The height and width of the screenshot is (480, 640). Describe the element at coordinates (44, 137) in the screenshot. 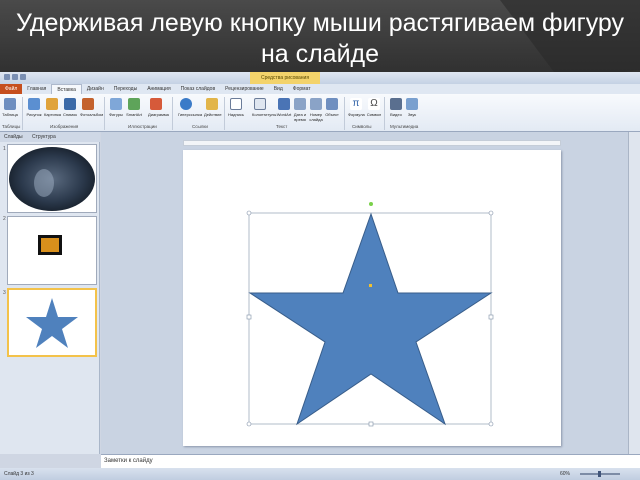

I see `tab-outline: Структура` at that location.